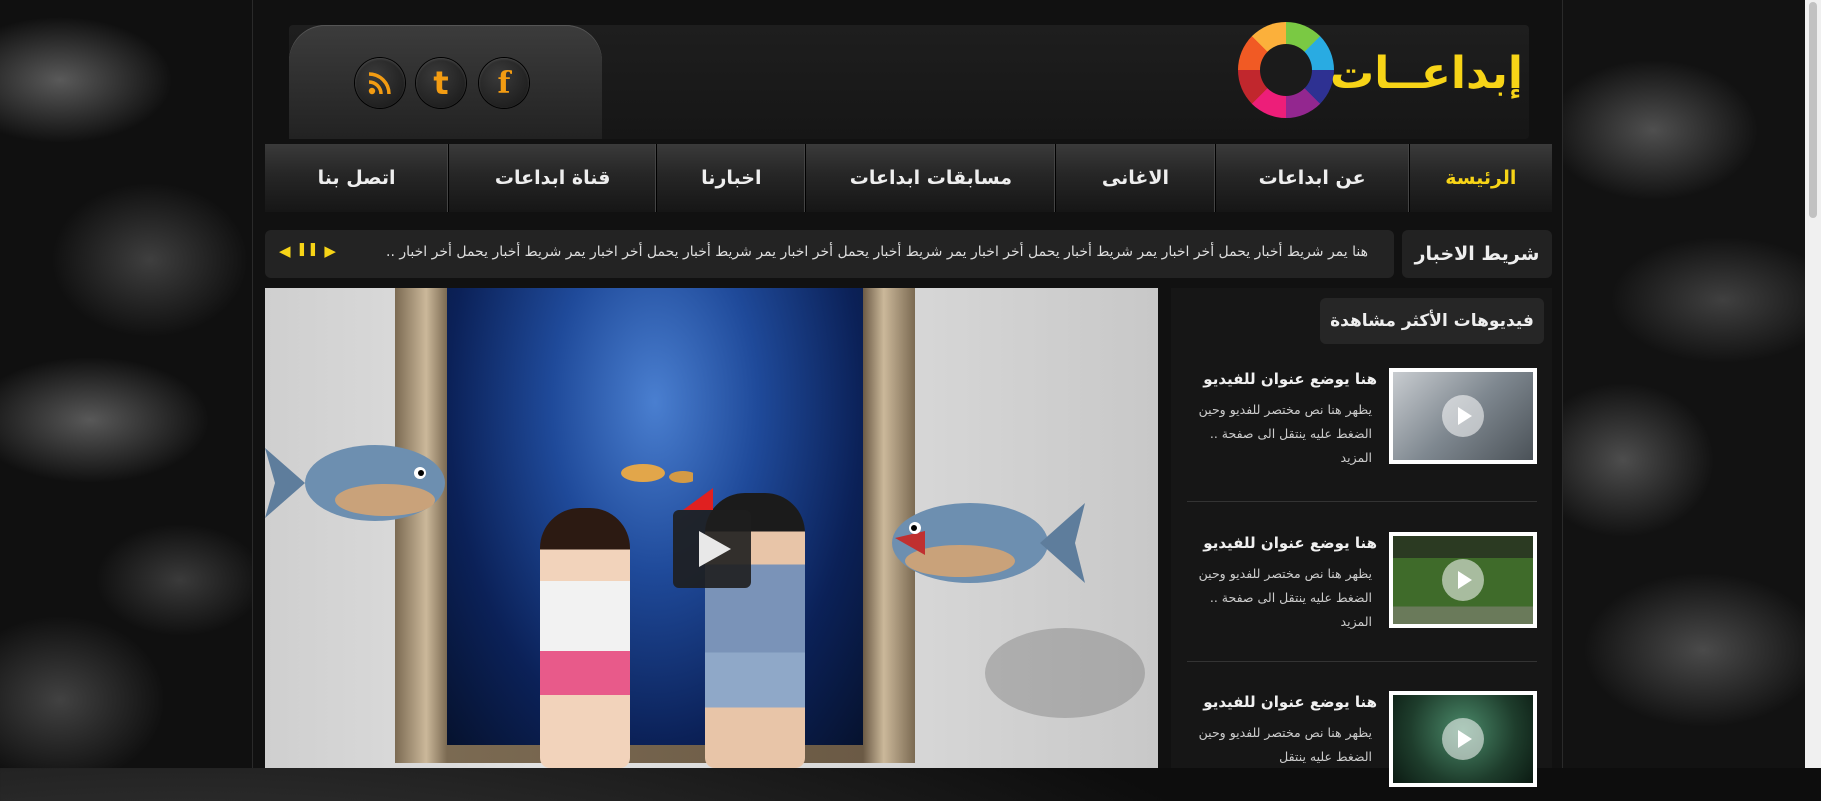  Describe the element at coordinates (1432, 321) in the screenshot. I see `sidebar-title: فيديوهات الأكثر مشاهدة` at that location.